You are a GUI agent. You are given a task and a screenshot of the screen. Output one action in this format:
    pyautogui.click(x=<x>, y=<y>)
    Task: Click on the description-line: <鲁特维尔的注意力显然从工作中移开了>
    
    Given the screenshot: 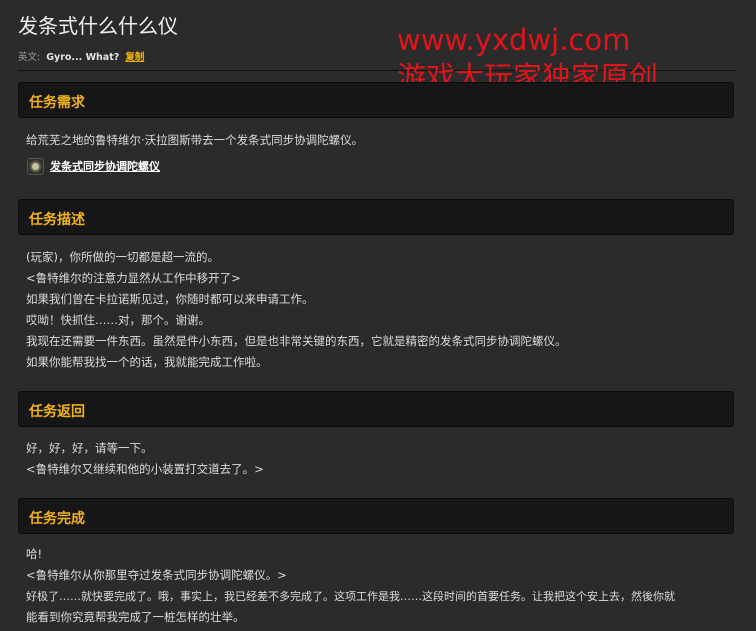 What is the action you would take?
    pyautogui.click(x=133, y=278)
    